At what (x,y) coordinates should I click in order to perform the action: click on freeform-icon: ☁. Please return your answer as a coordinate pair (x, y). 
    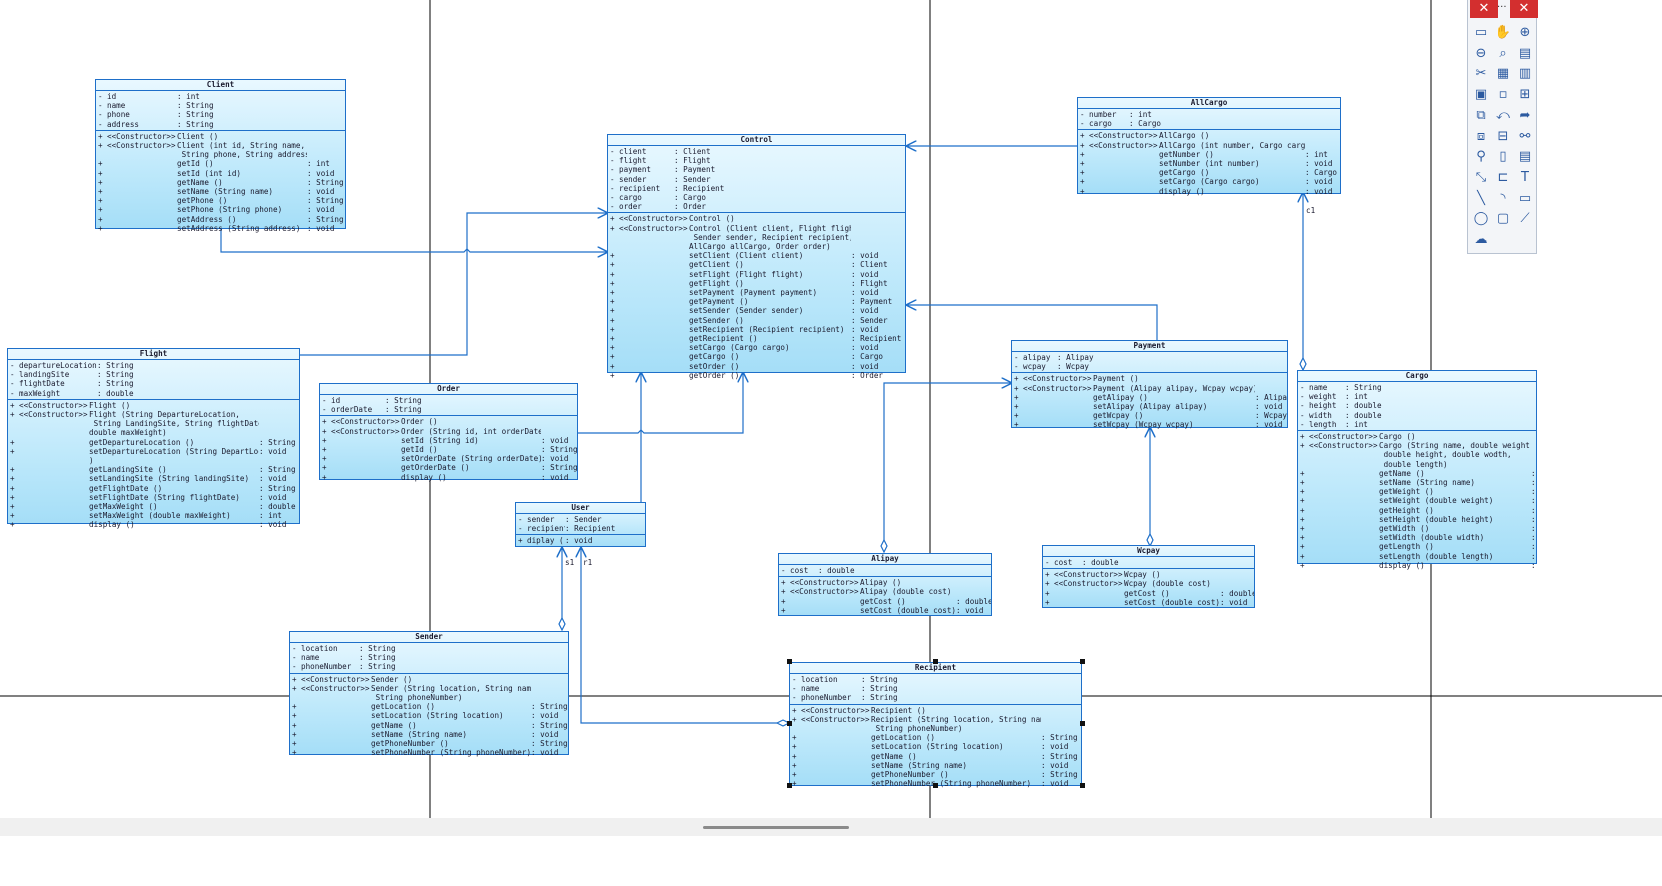
    Looking at the image, I should click on (1481, 240).